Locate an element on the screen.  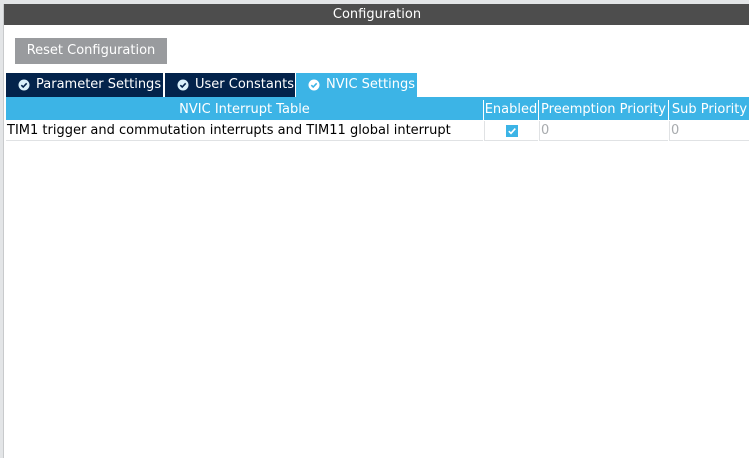
tab-label: Parameter Settings is located at coordinates (99, 84).